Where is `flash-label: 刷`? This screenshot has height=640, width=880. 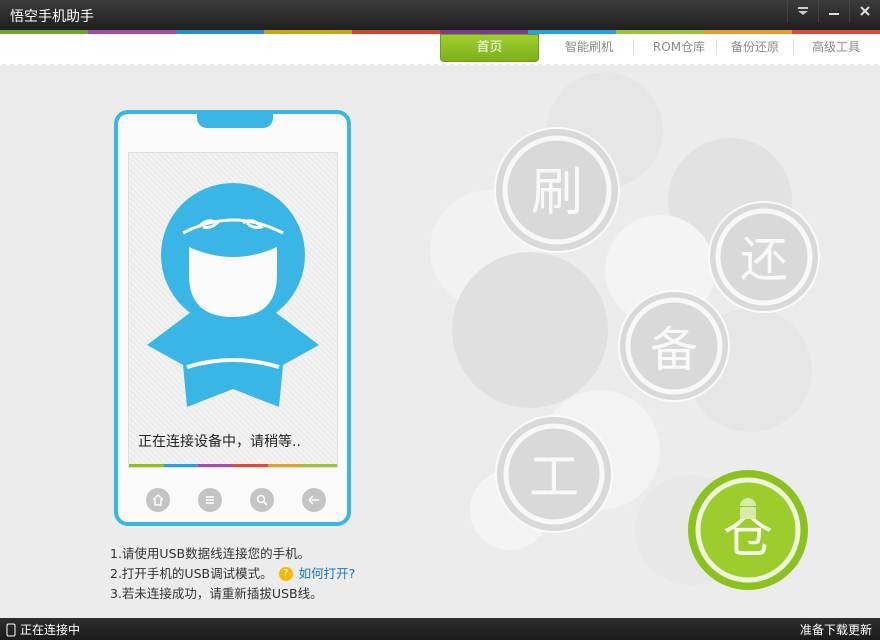
flash-label: 刷 is located at coordinates (557, 193).